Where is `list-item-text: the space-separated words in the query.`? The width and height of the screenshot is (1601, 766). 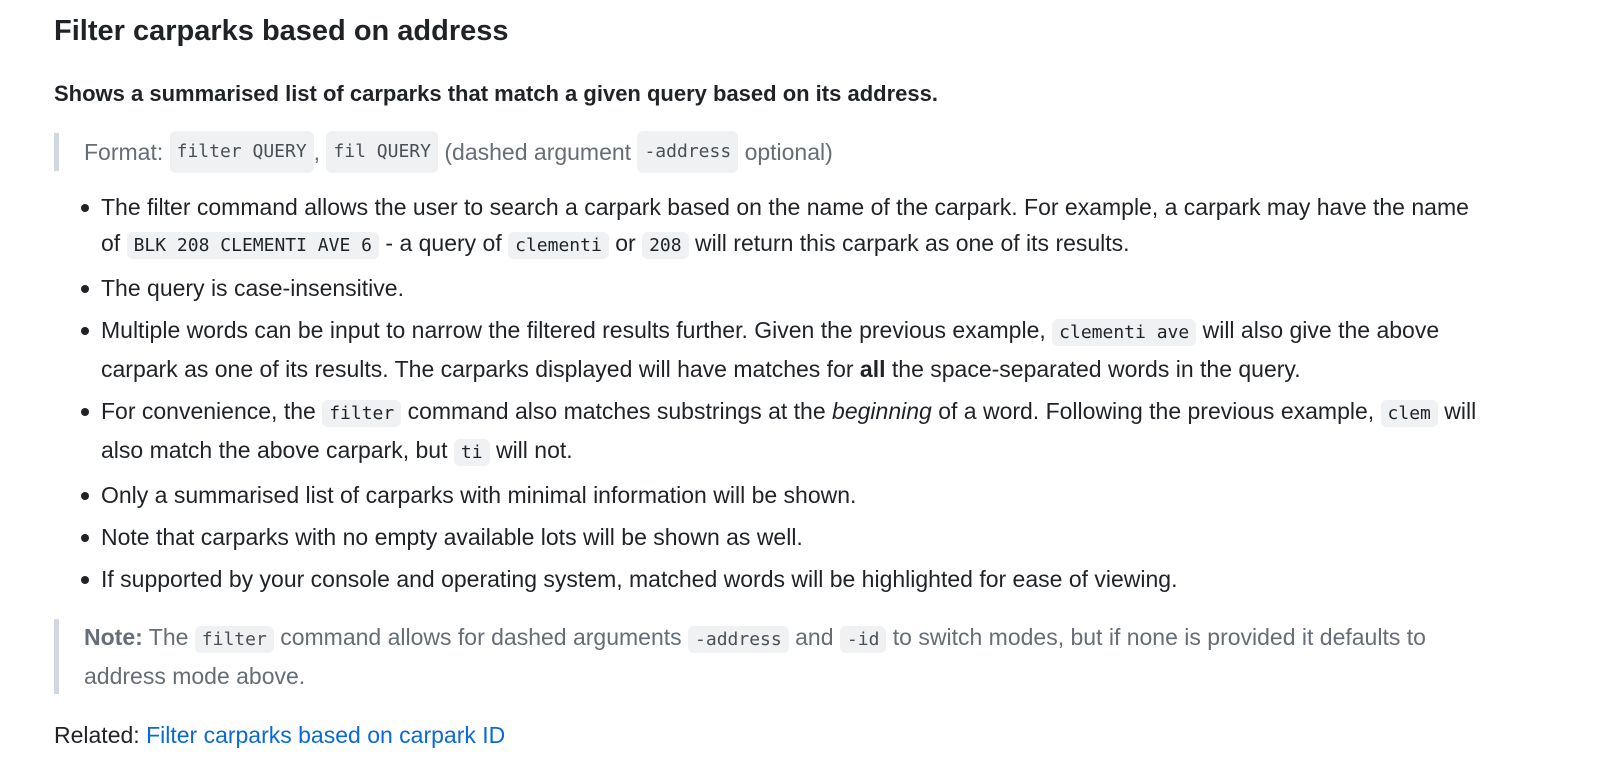
list-item-text: the space-separated words in the query. is located at coordinates (1096, 369).